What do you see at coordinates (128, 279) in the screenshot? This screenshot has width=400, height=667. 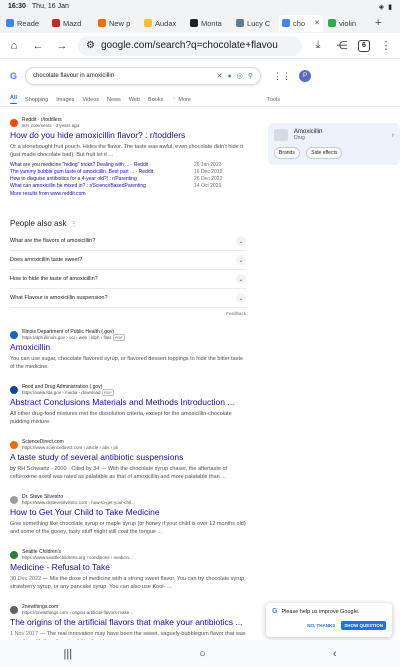 I see `paa-question: How to hide the taste of amoxicillin? ⌄` at bounding box center [128, 279].